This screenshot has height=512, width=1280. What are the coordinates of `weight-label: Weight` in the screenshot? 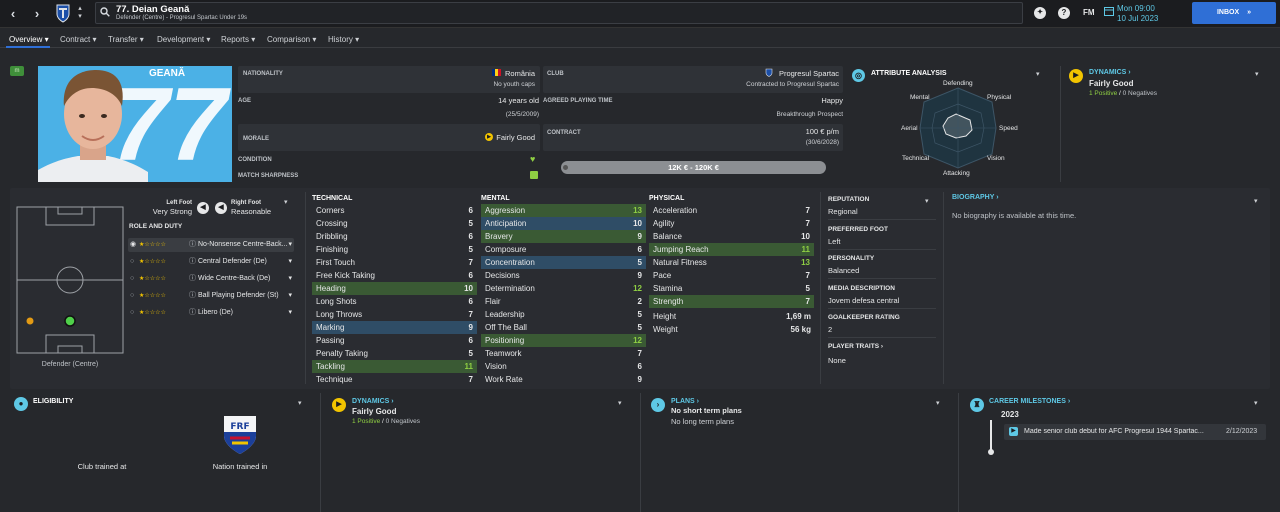 It's located at (665, 329).